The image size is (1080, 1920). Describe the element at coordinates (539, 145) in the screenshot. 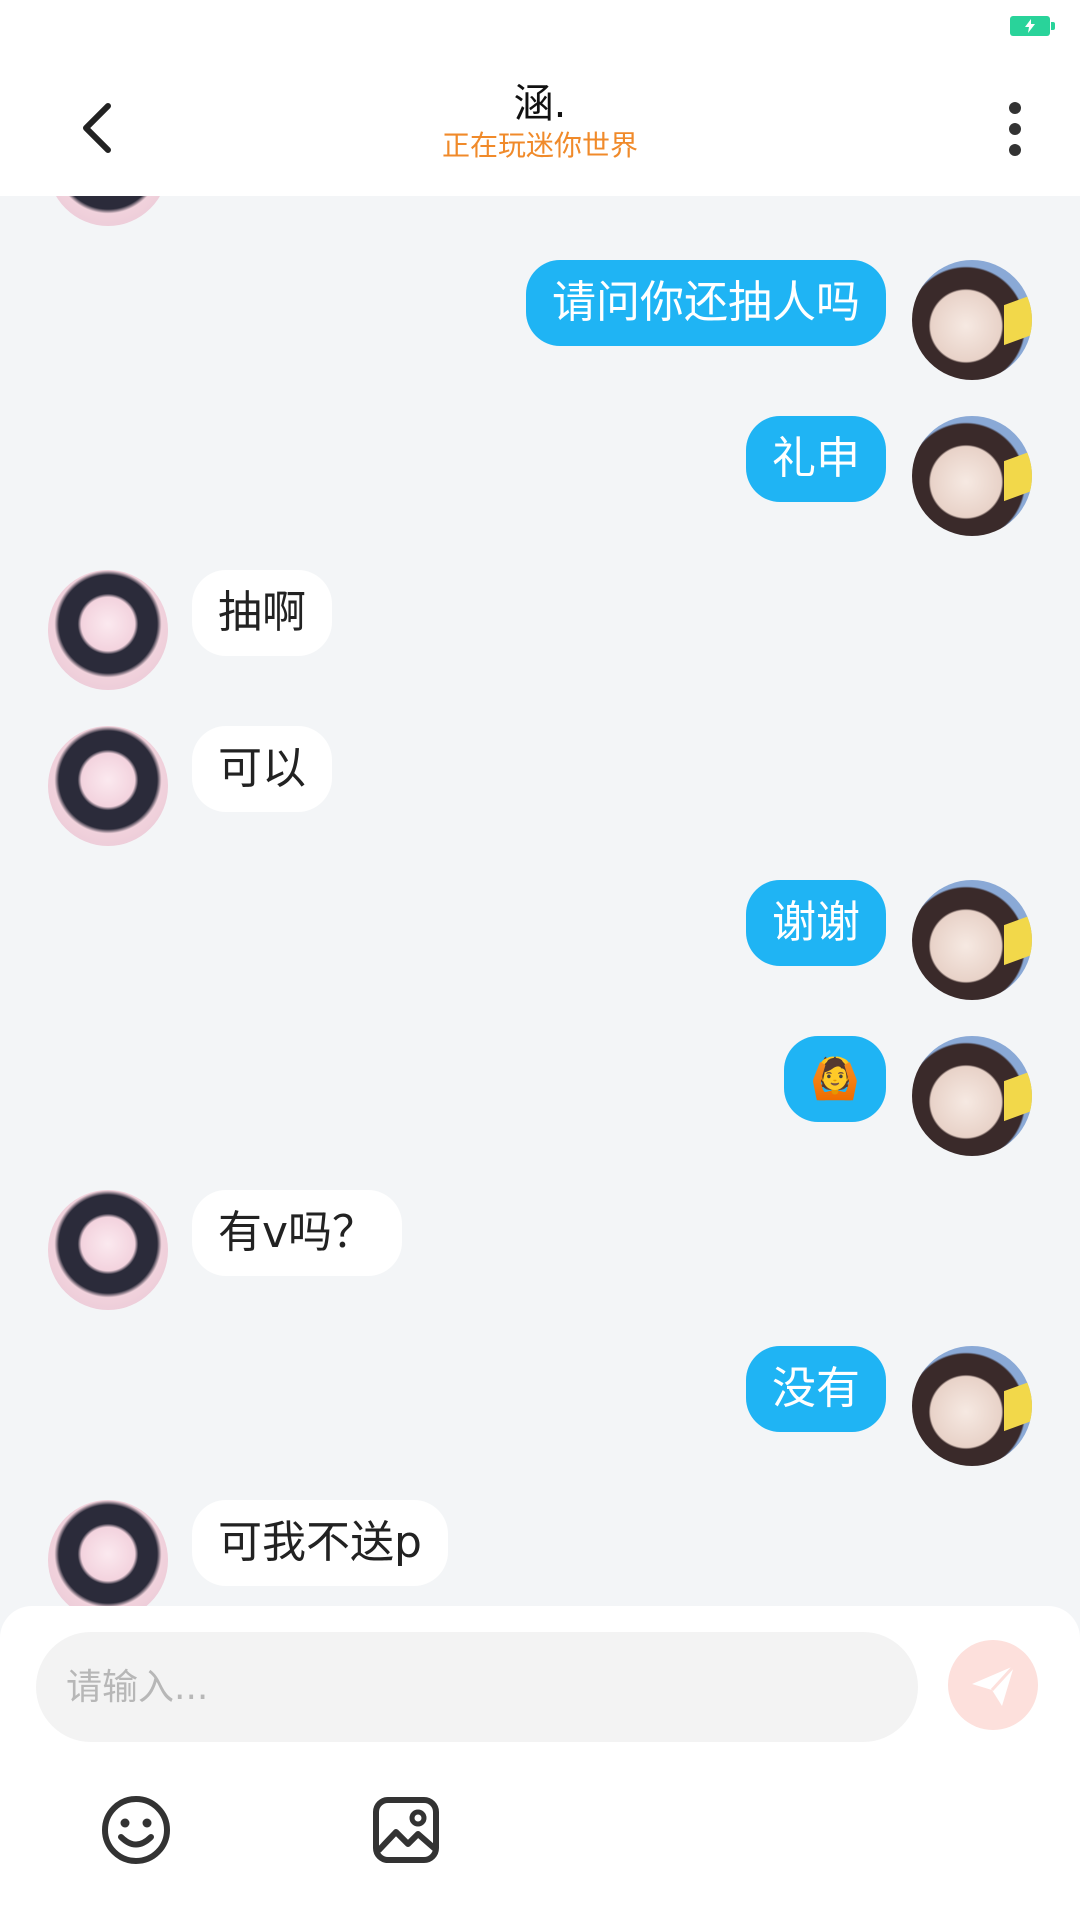

I see `chat-status-subtitle: 正在玩迷你世界` at that location.